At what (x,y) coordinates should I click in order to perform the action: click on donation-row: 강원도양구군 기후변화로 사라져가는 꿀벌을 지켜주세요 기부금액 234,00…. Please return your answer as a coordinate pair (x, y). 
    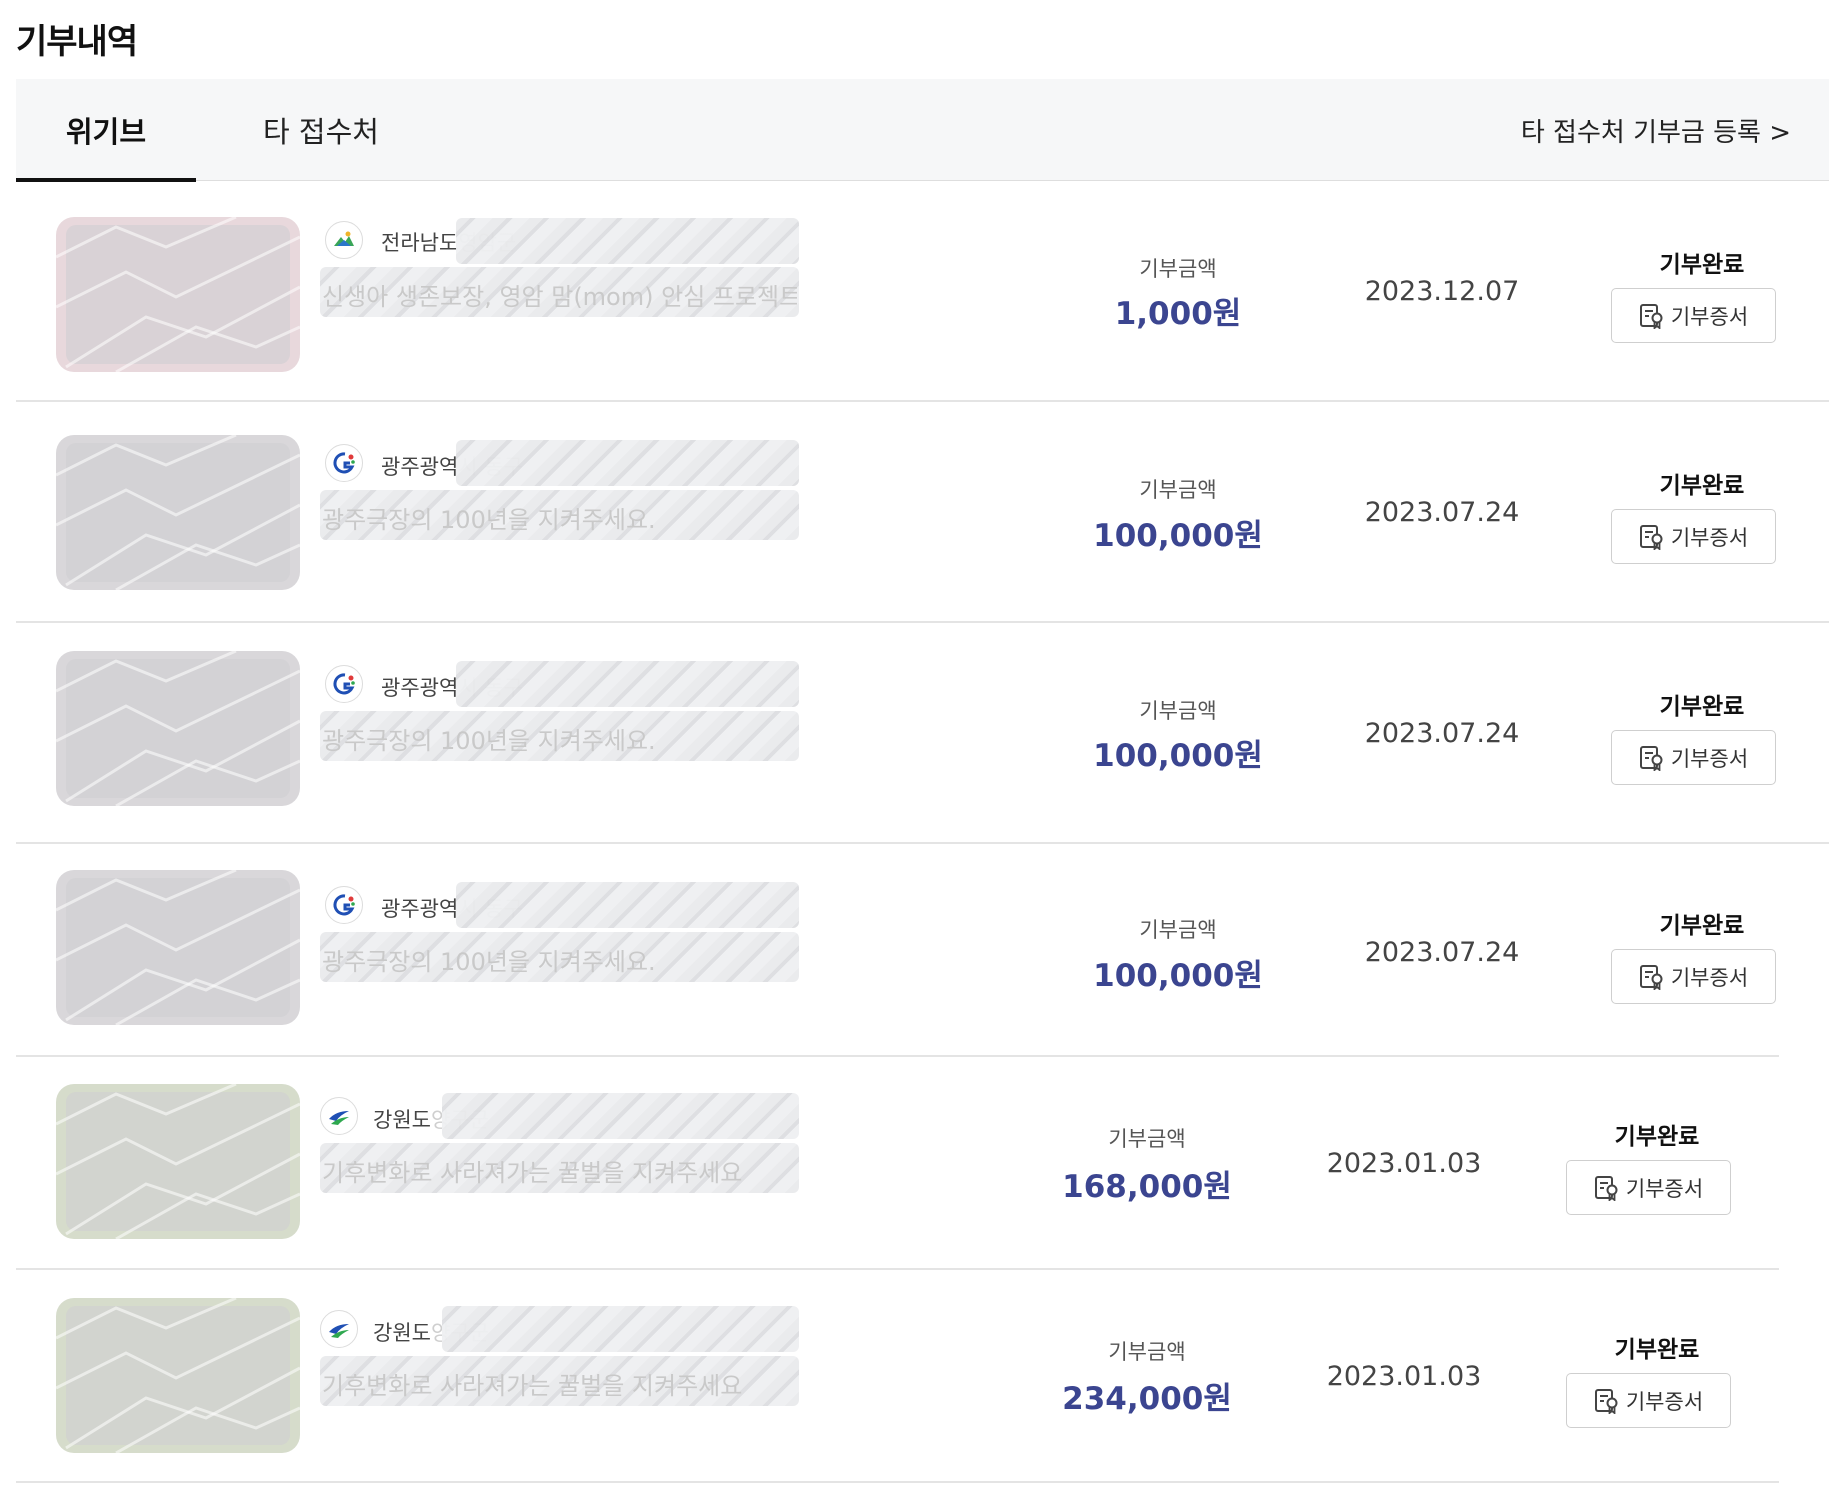
    Looking at the image, I should click on (897, 1376).